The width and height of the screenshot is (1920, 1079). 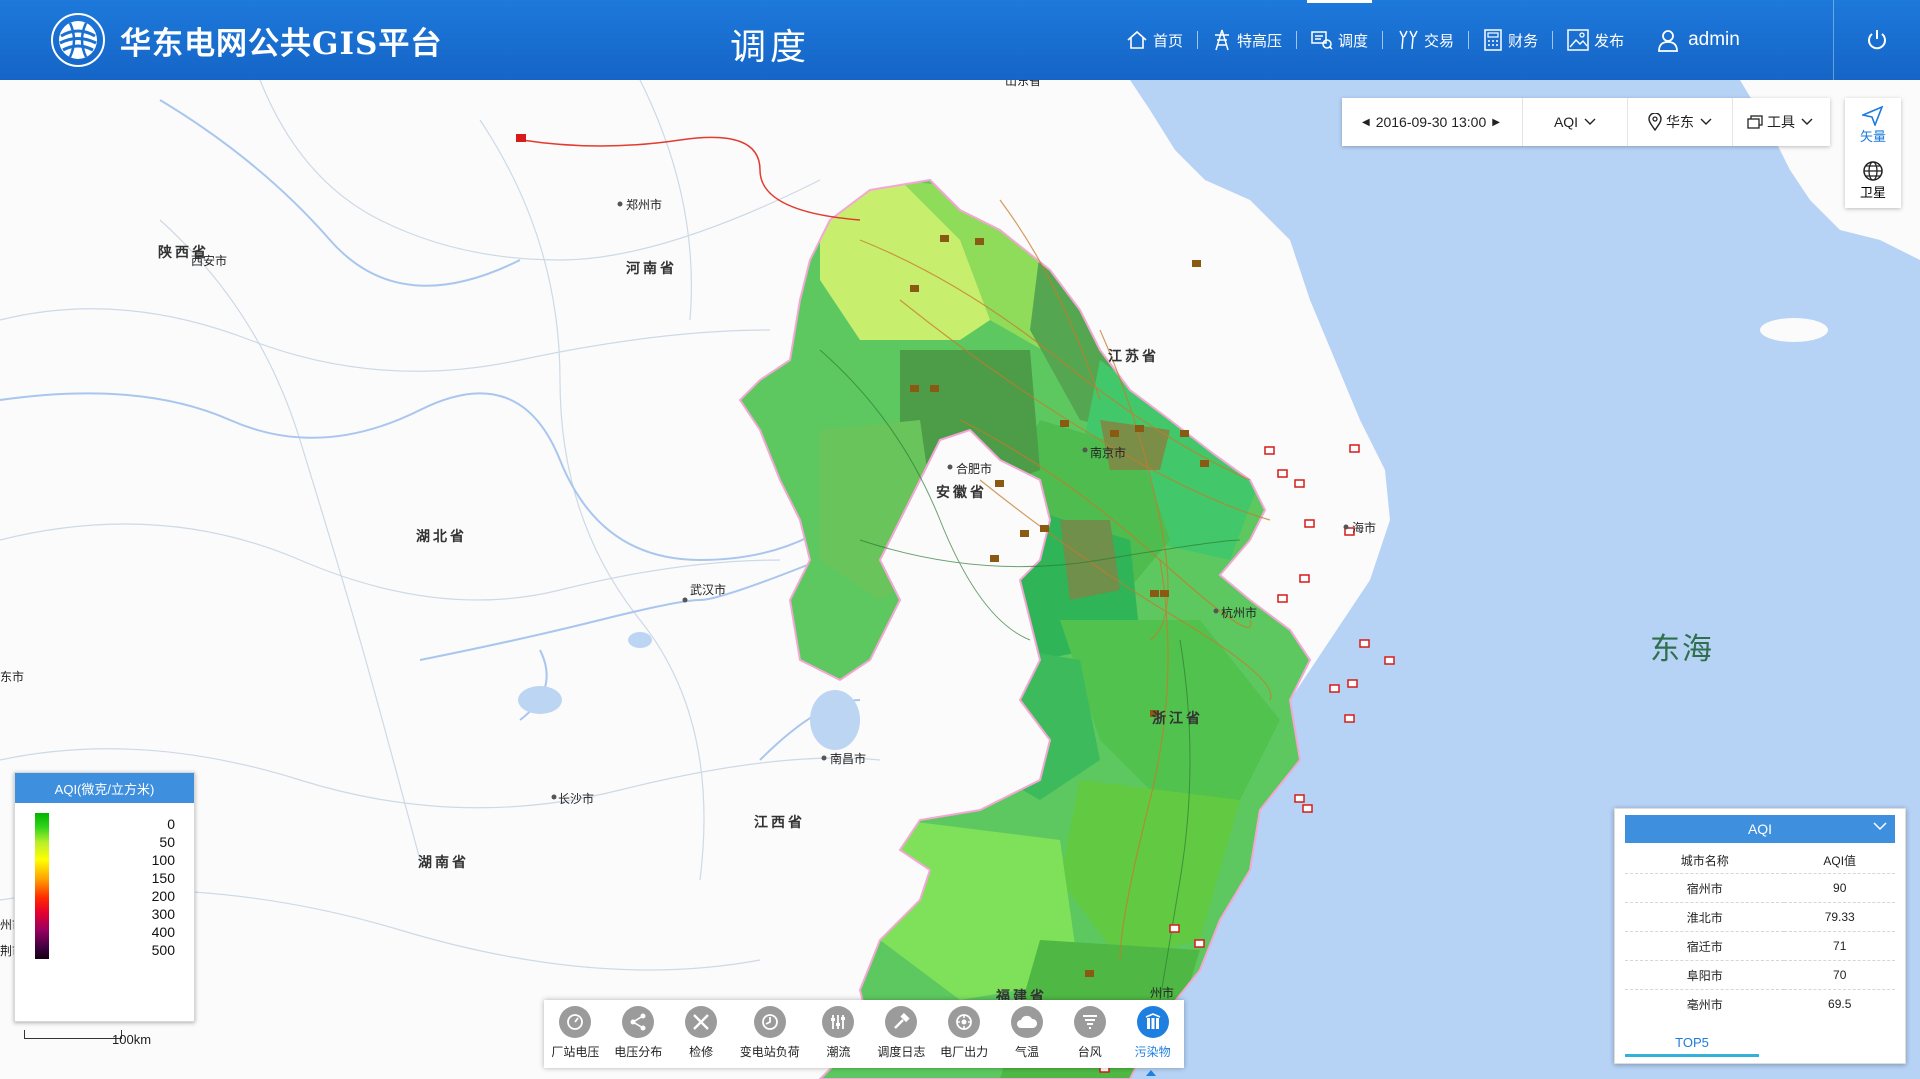 I want to click on vector-map-button: 矢量, so click(x=1873, y=125).